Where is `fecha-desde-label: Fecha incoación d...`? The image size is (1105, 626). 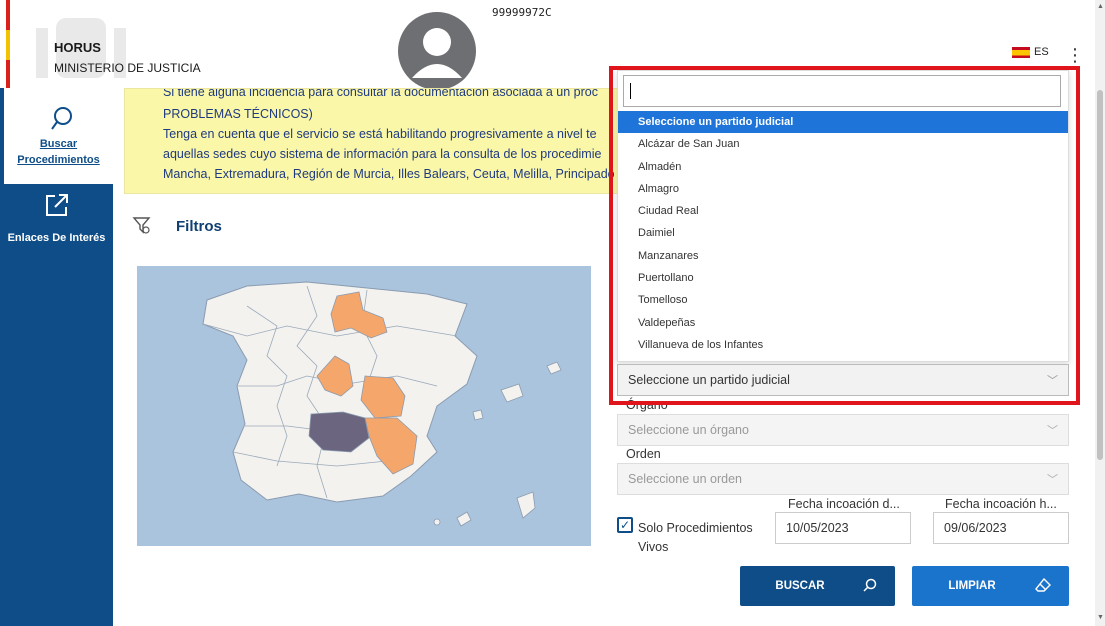 fecha-desde-label: Fecha incoación d... is located at coordinates (844, 504).